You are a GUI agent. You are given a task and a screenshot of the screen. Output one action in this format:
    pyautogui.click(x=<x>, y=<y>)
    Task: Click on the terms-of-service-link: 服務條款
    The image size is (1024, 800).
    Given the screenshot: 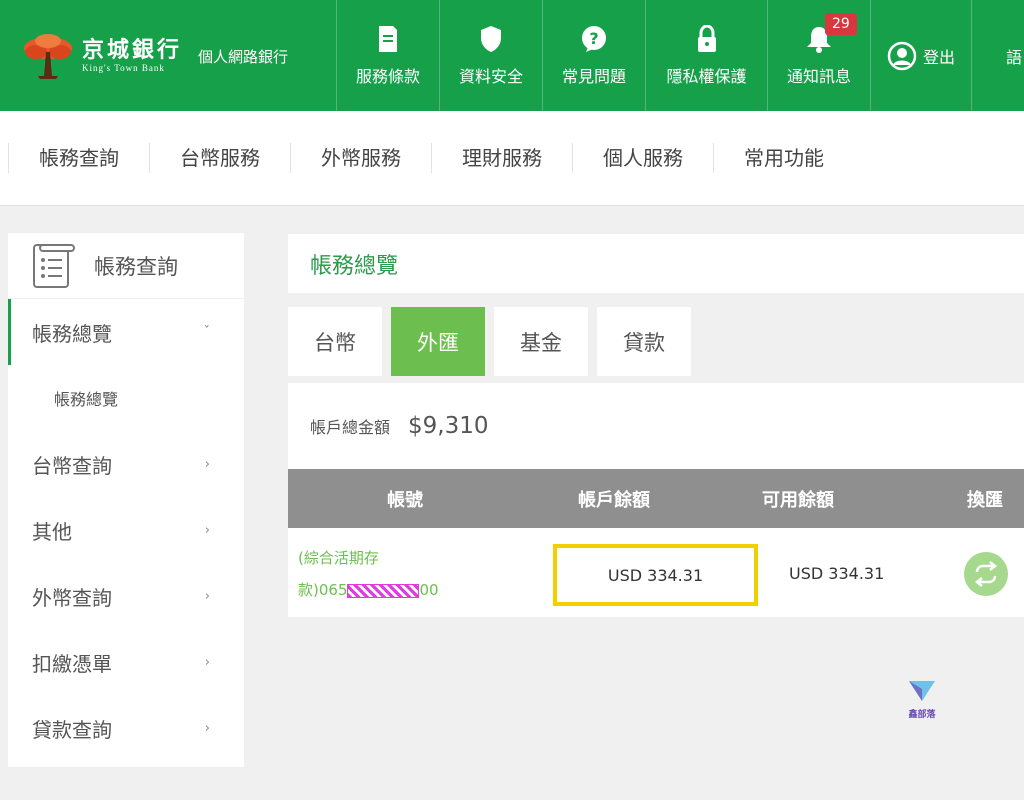 What is the action you would take?
    pyautogui.click(x=388, y=55)
    